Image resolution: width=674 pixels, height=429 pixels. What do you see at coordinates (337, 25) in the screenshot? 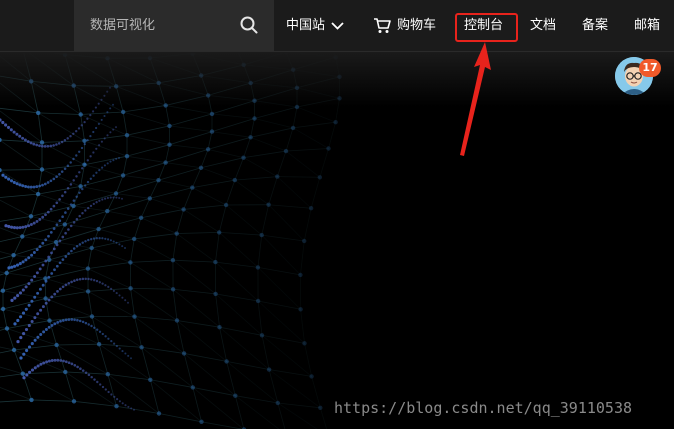
I see `chevron-down-icon` at bounding box center [337, 25].